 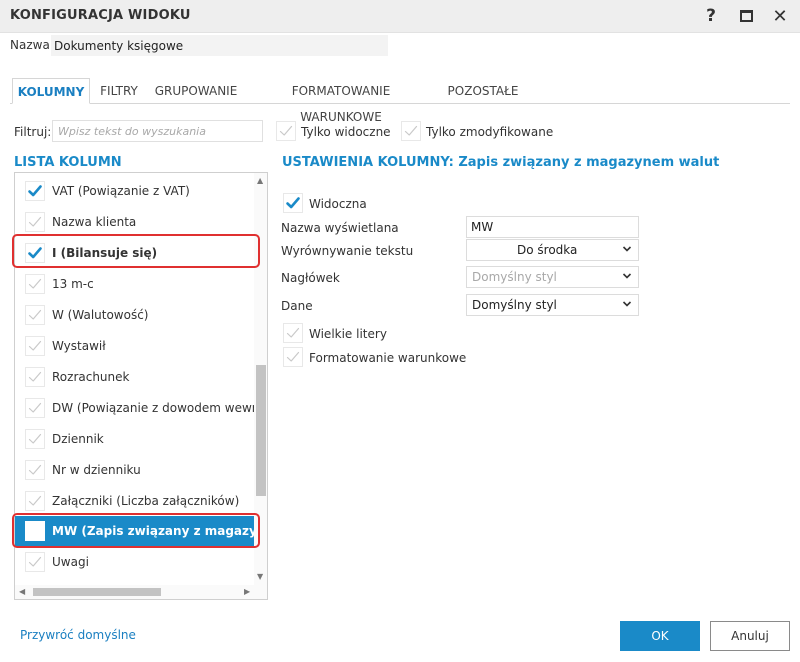 I want to click on scroll-down-icon: ▼, so click(x=260, y=576).